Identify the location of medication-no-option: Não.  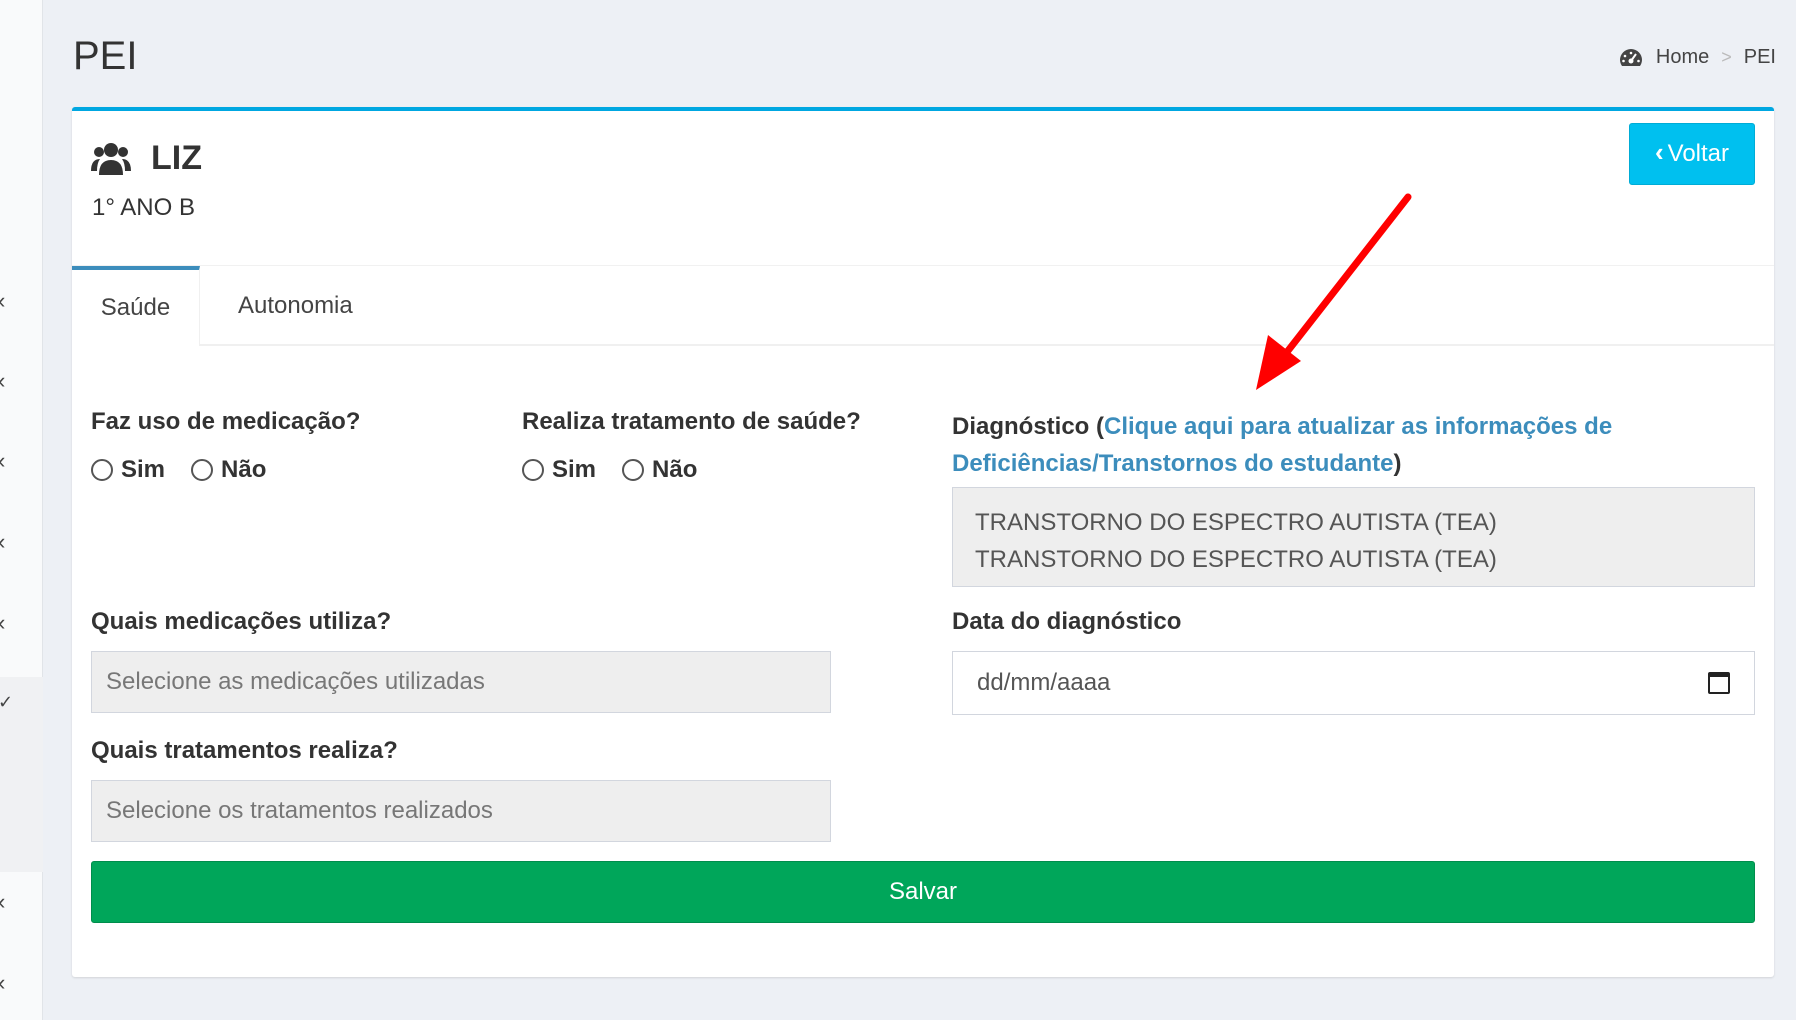
(228, 470).